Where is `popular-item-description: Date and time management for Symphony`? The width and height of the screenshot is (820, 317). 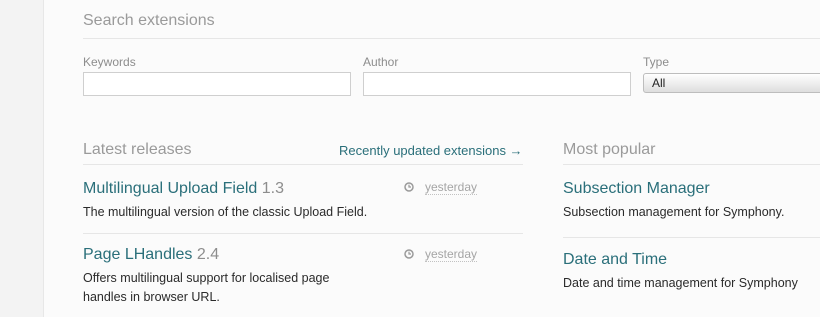 popular-item-description: Date and time management for Symphony is located at coordinates (680, 283).